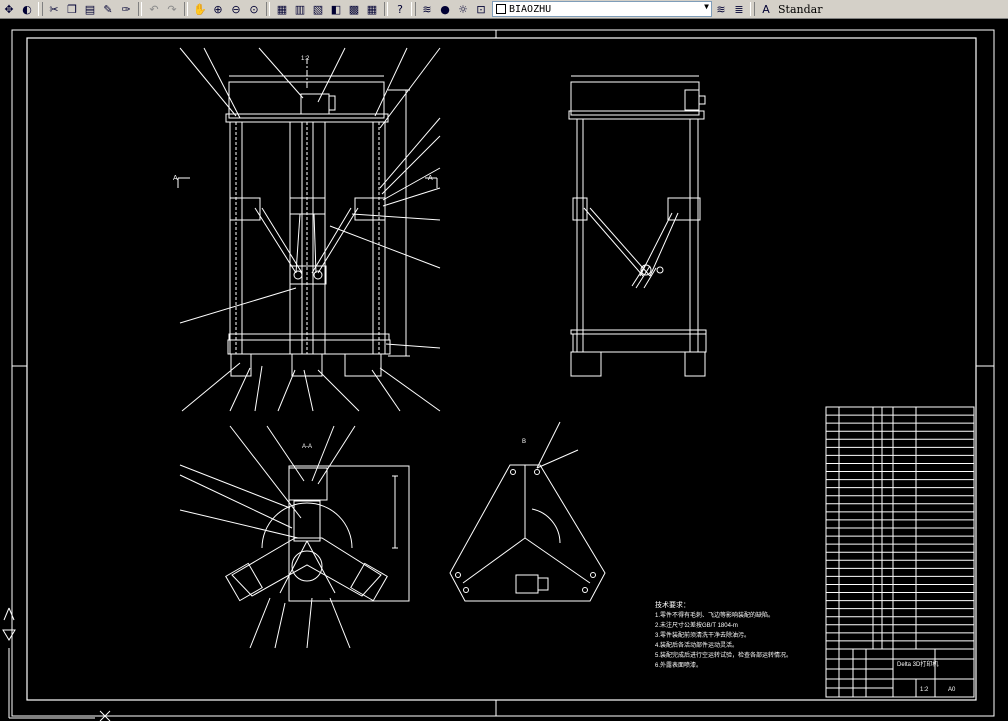 The image size is (1008, 721). Describe the element at coordinates (427, 9) in the screenshot. I see `layer-manager-icon: ≋` at that location.